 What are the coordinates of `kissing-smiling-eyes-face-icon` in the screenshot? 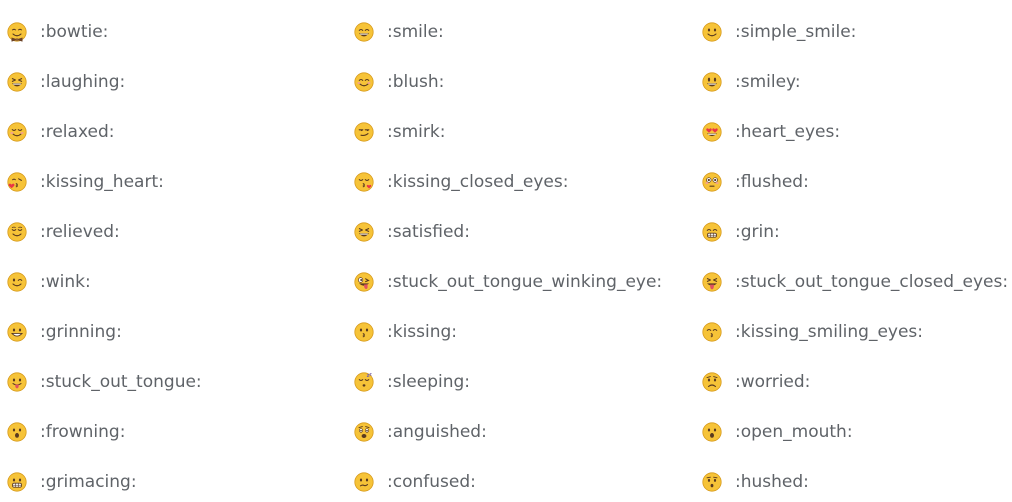 It's located at (712, 332).